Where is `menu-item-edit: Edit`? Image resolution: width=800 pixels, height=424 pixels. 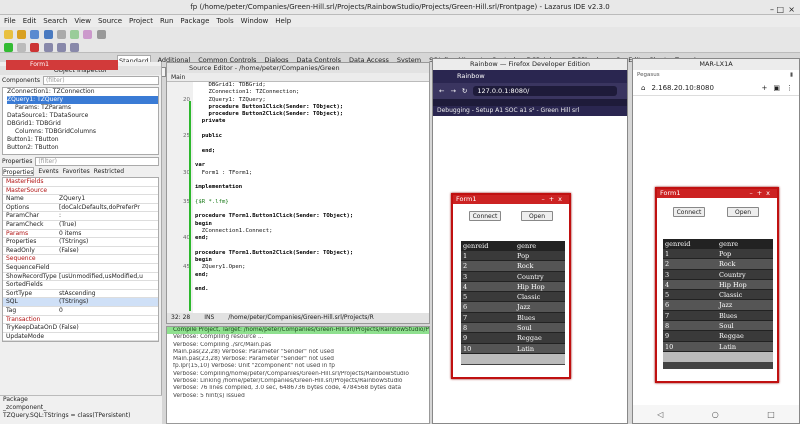 menu-item-edit: Edit is located at coordinates (30, 21).